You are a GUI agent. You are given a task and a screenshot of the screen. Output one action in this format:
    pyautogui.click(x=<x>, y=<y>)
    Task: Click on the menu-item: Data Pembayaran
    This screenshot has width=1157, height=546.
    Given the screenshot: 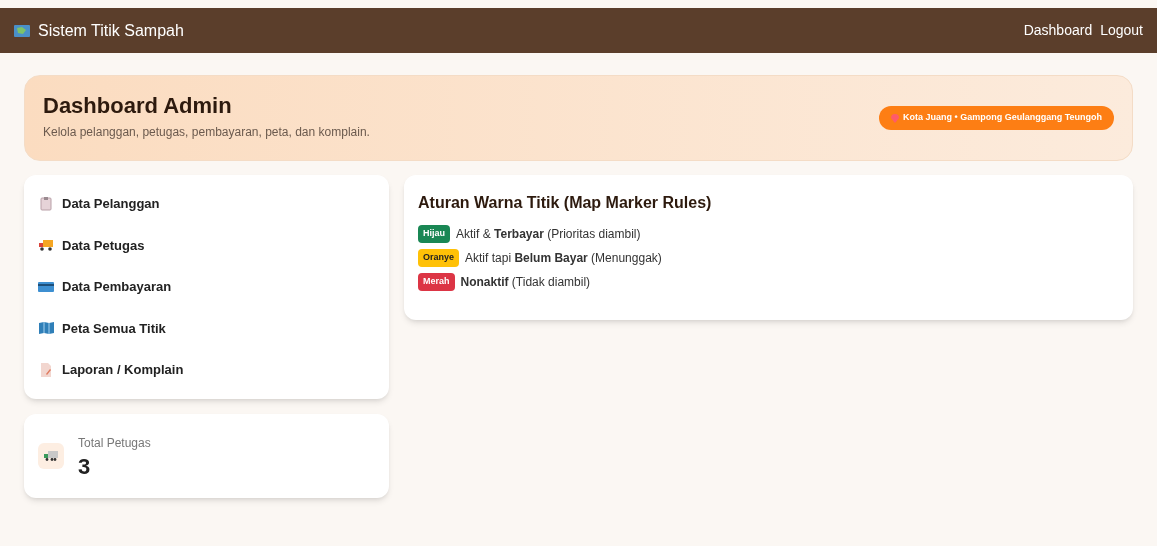 What is the action you would take?
    pyautogui.click(x=206, y=287)
    